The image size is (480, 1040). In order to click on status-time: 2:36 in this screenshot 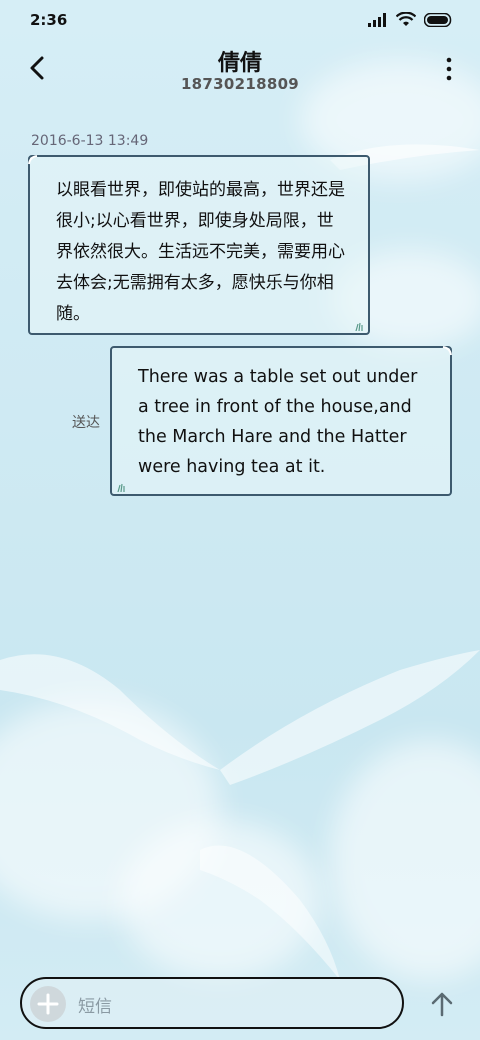, I will do `click(49, 20)`.